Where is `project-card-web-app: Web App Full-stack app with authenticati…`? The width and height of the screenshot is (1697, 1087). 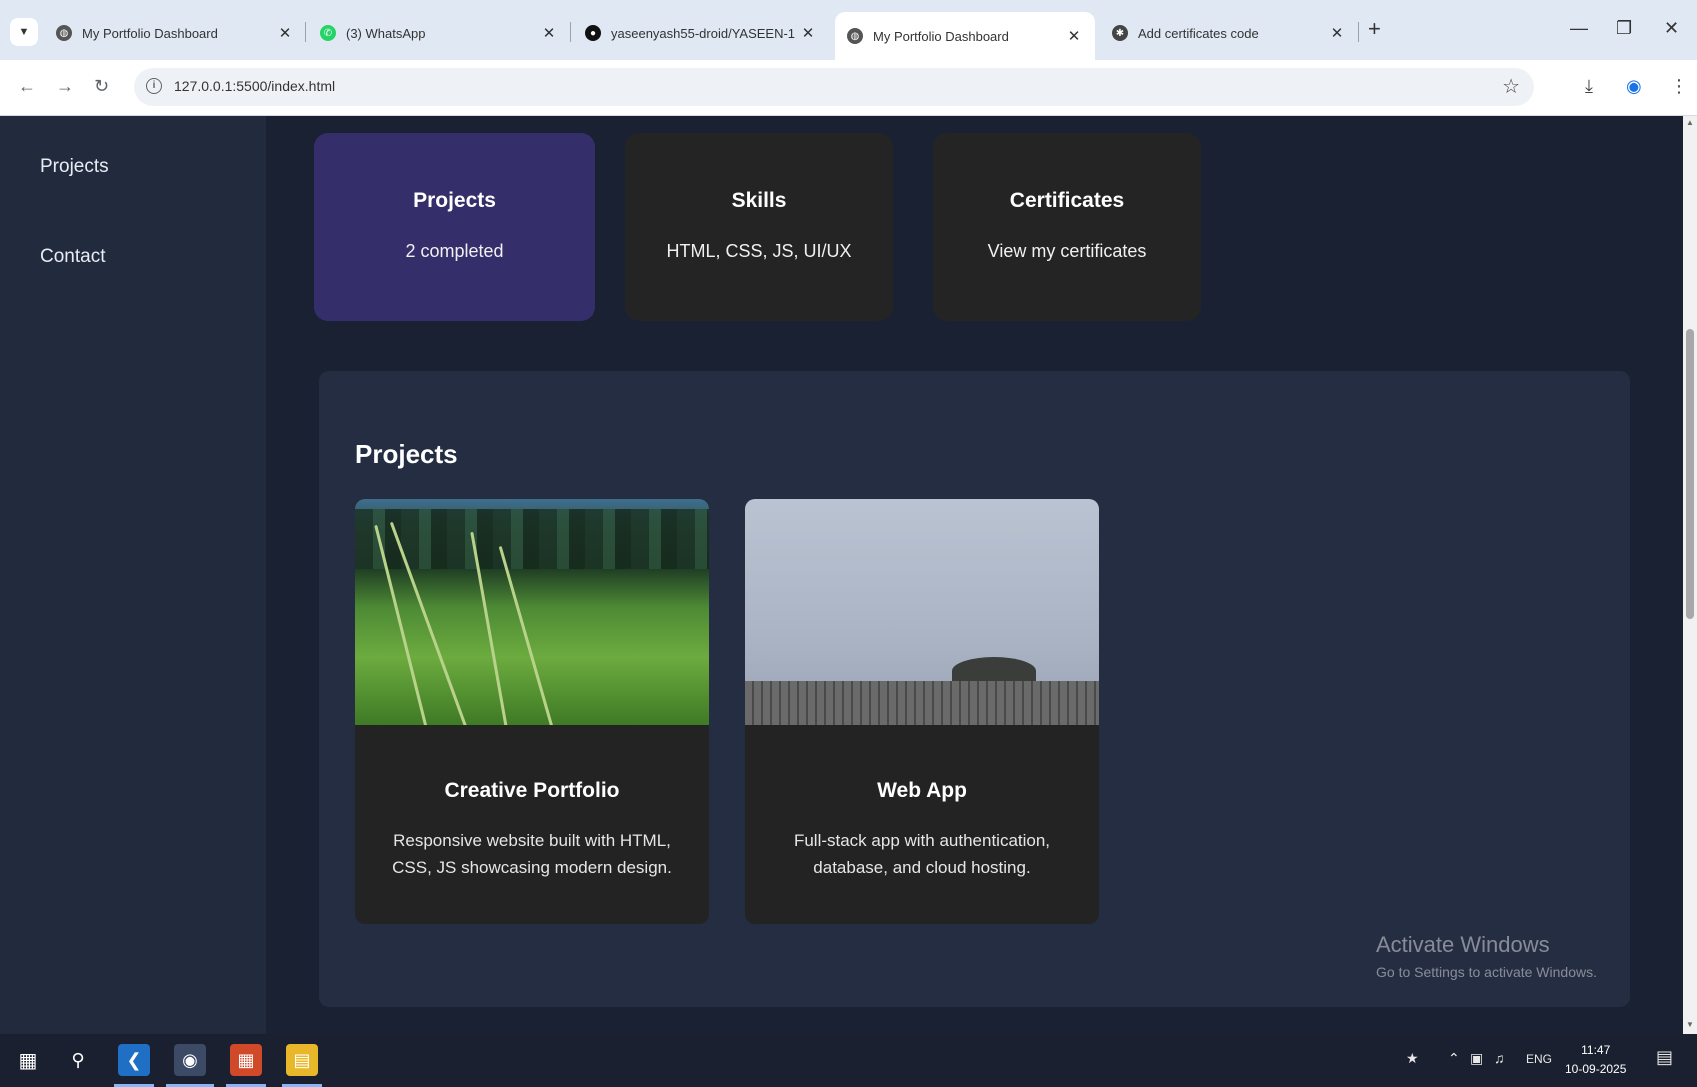 project-card-web-app: Web App Full-stack app with authenticati… is located at coordinates (922, 711).